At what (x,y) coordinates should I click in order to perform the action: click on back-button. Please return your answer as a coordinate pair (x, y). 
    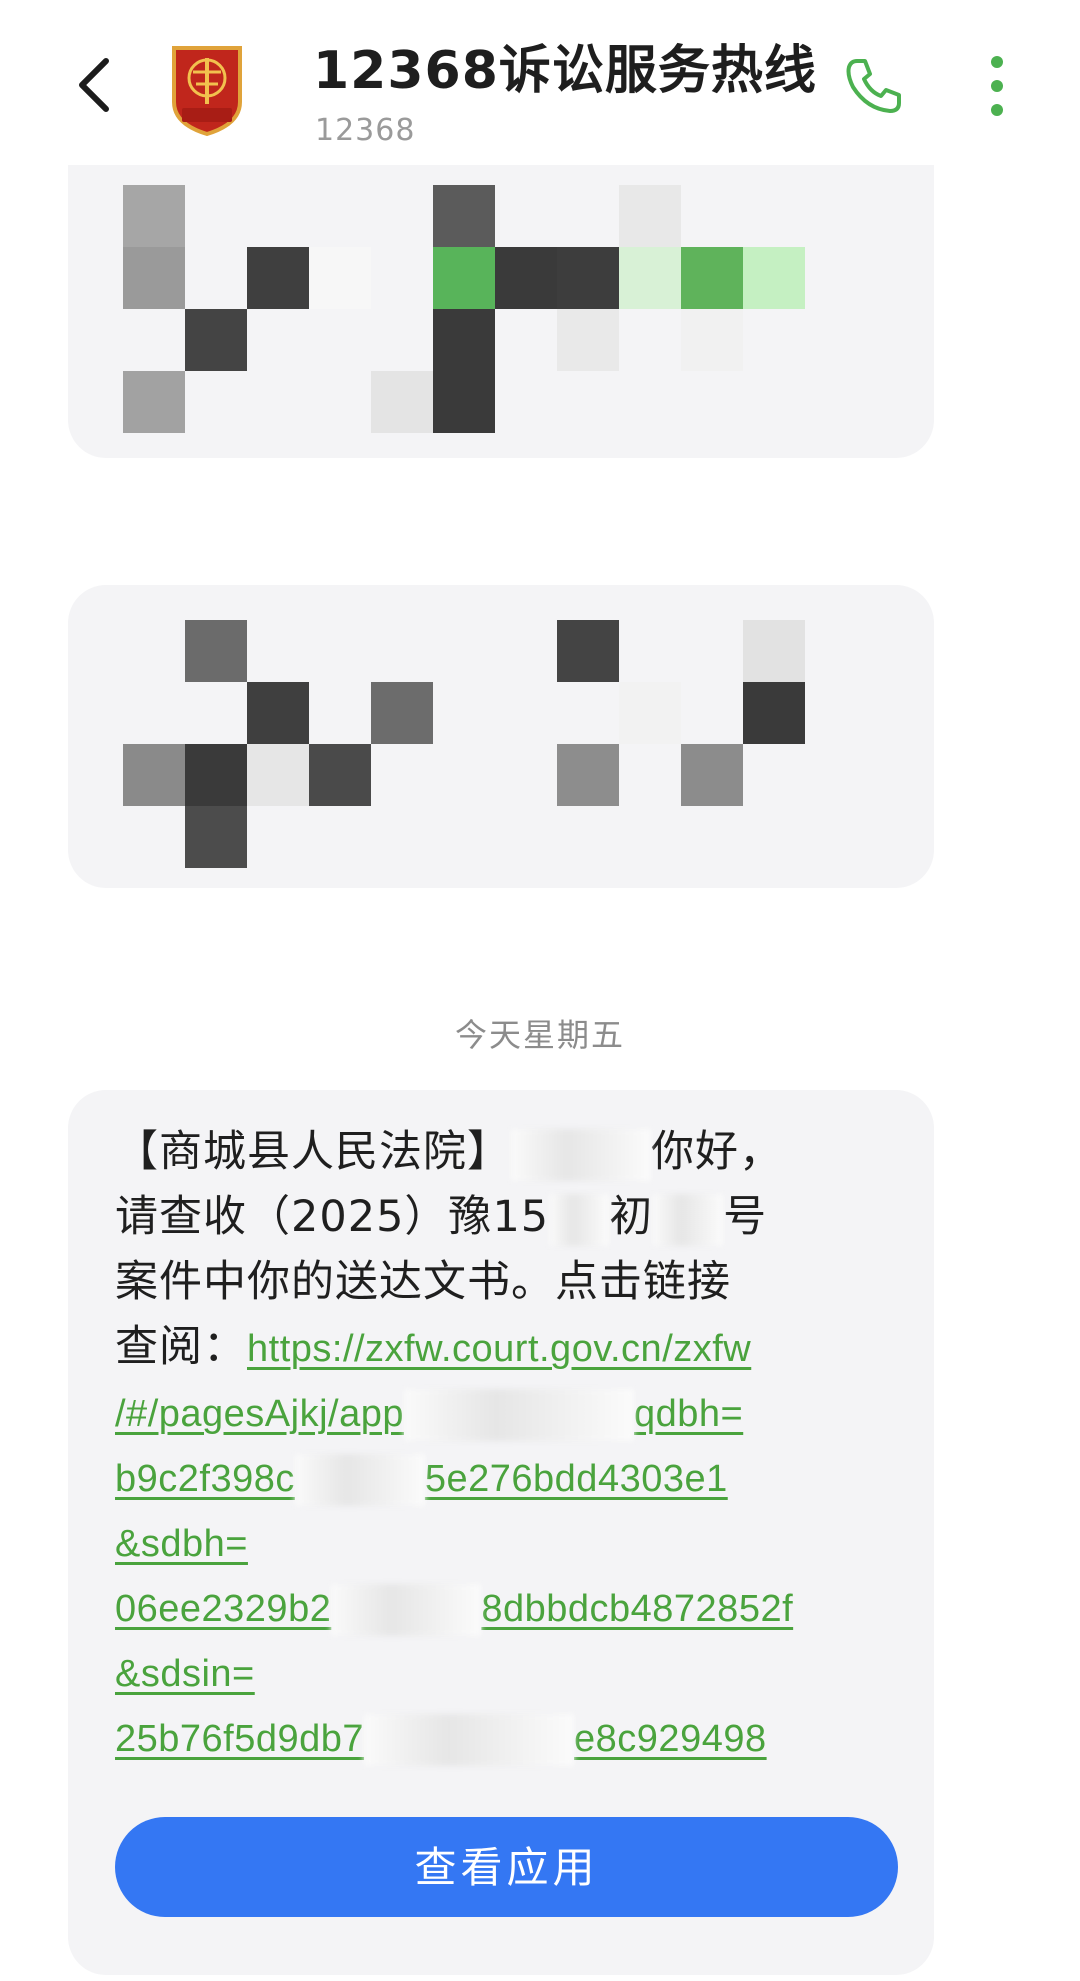
    Looking at the image, I should click on (95, 85).